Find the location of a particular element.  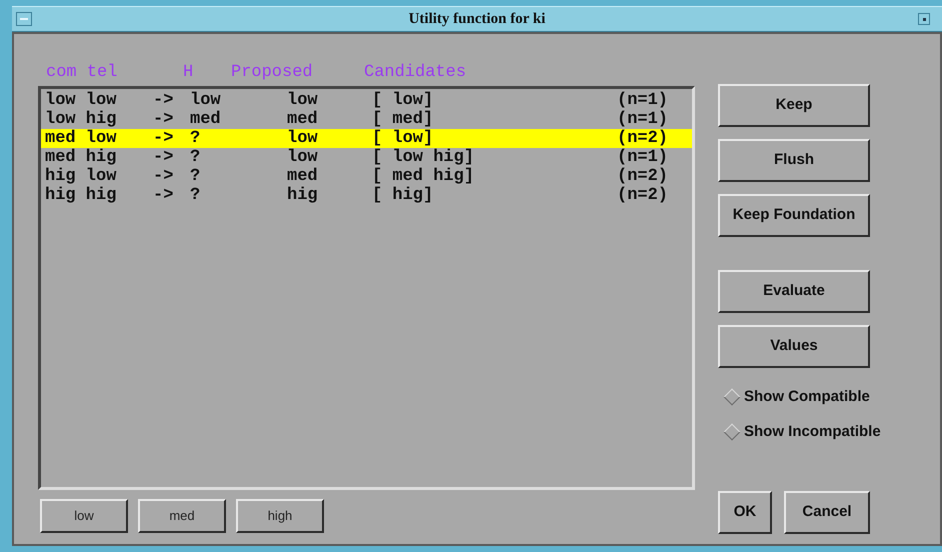

inputs-cell-text: hig hig is located at coordinates (81, 195).